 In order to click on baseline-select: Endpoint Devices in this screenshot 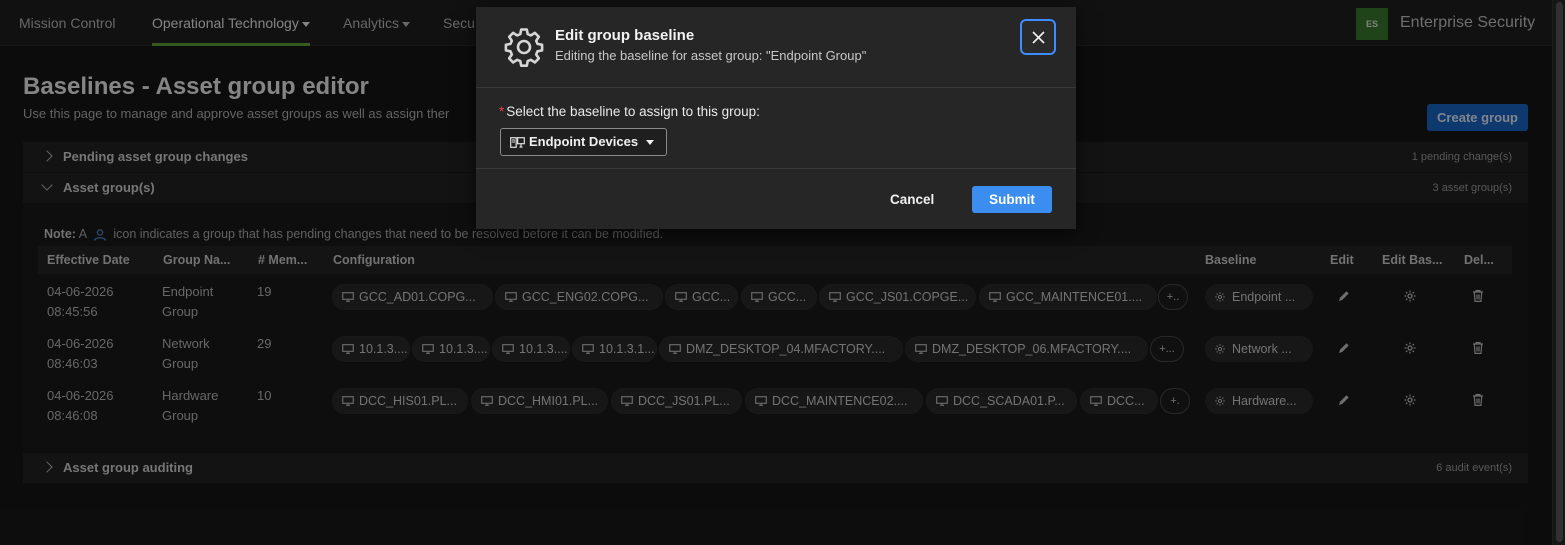, I will do `click(583, 142)`.